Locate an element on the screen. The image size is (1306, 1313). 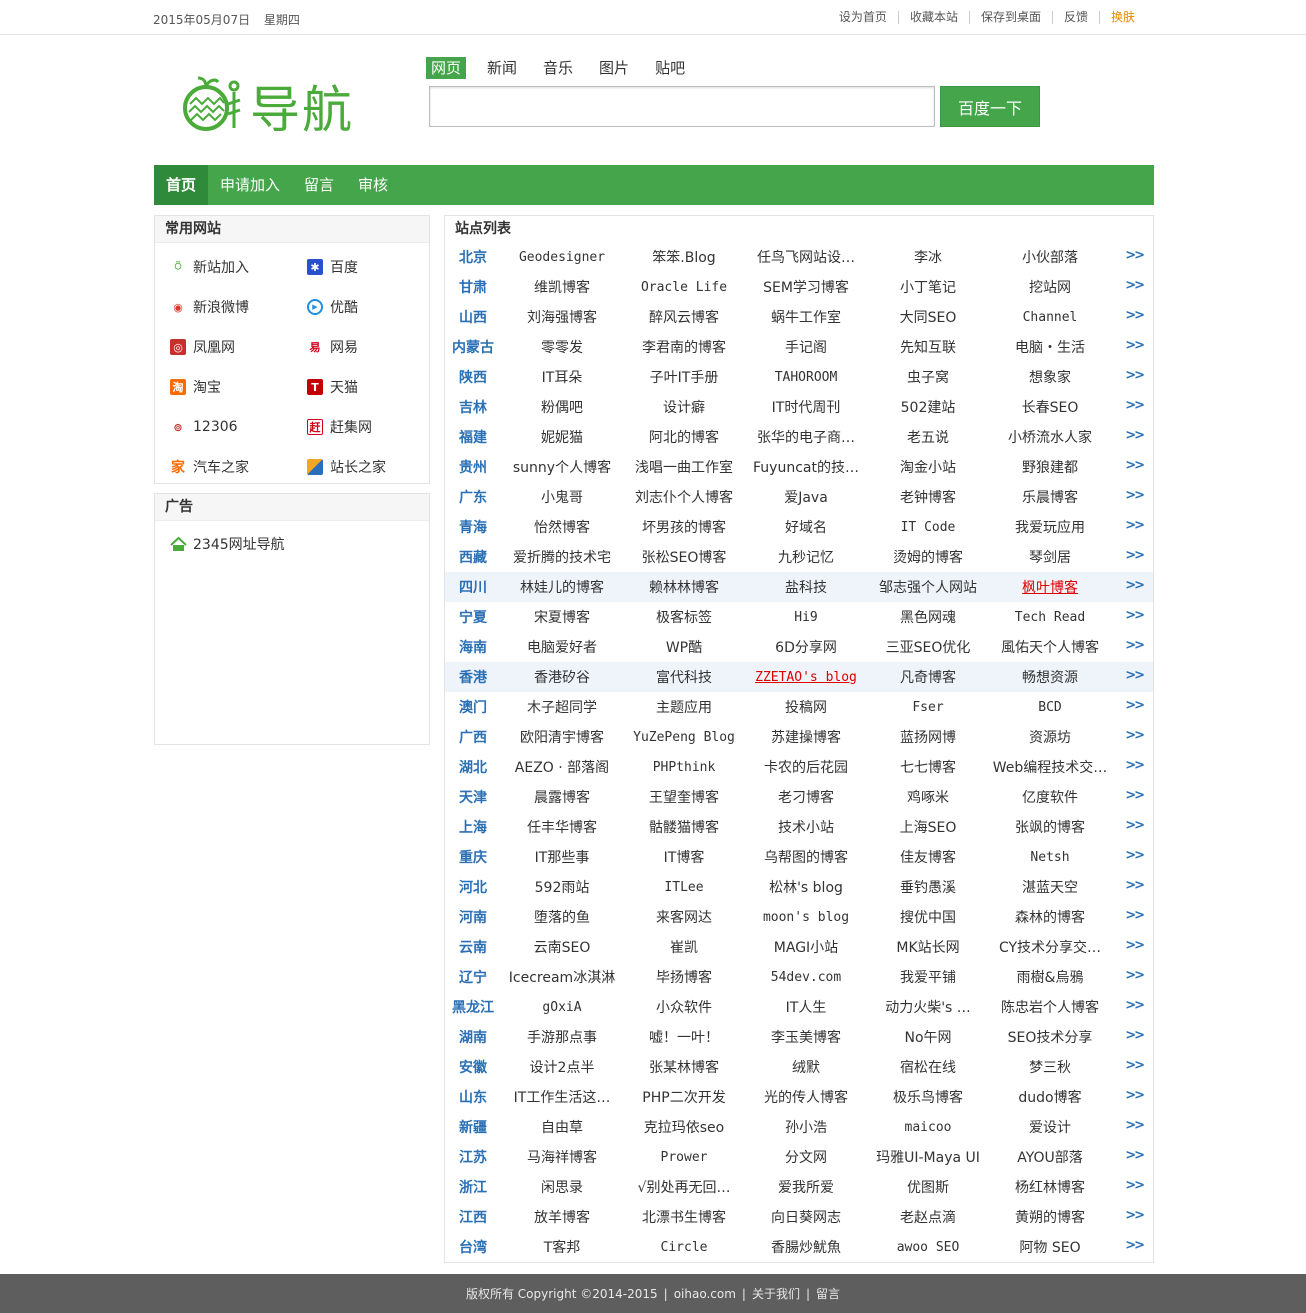
site-link: 极乐鸟博客 is located at coordinates (928, 1097).